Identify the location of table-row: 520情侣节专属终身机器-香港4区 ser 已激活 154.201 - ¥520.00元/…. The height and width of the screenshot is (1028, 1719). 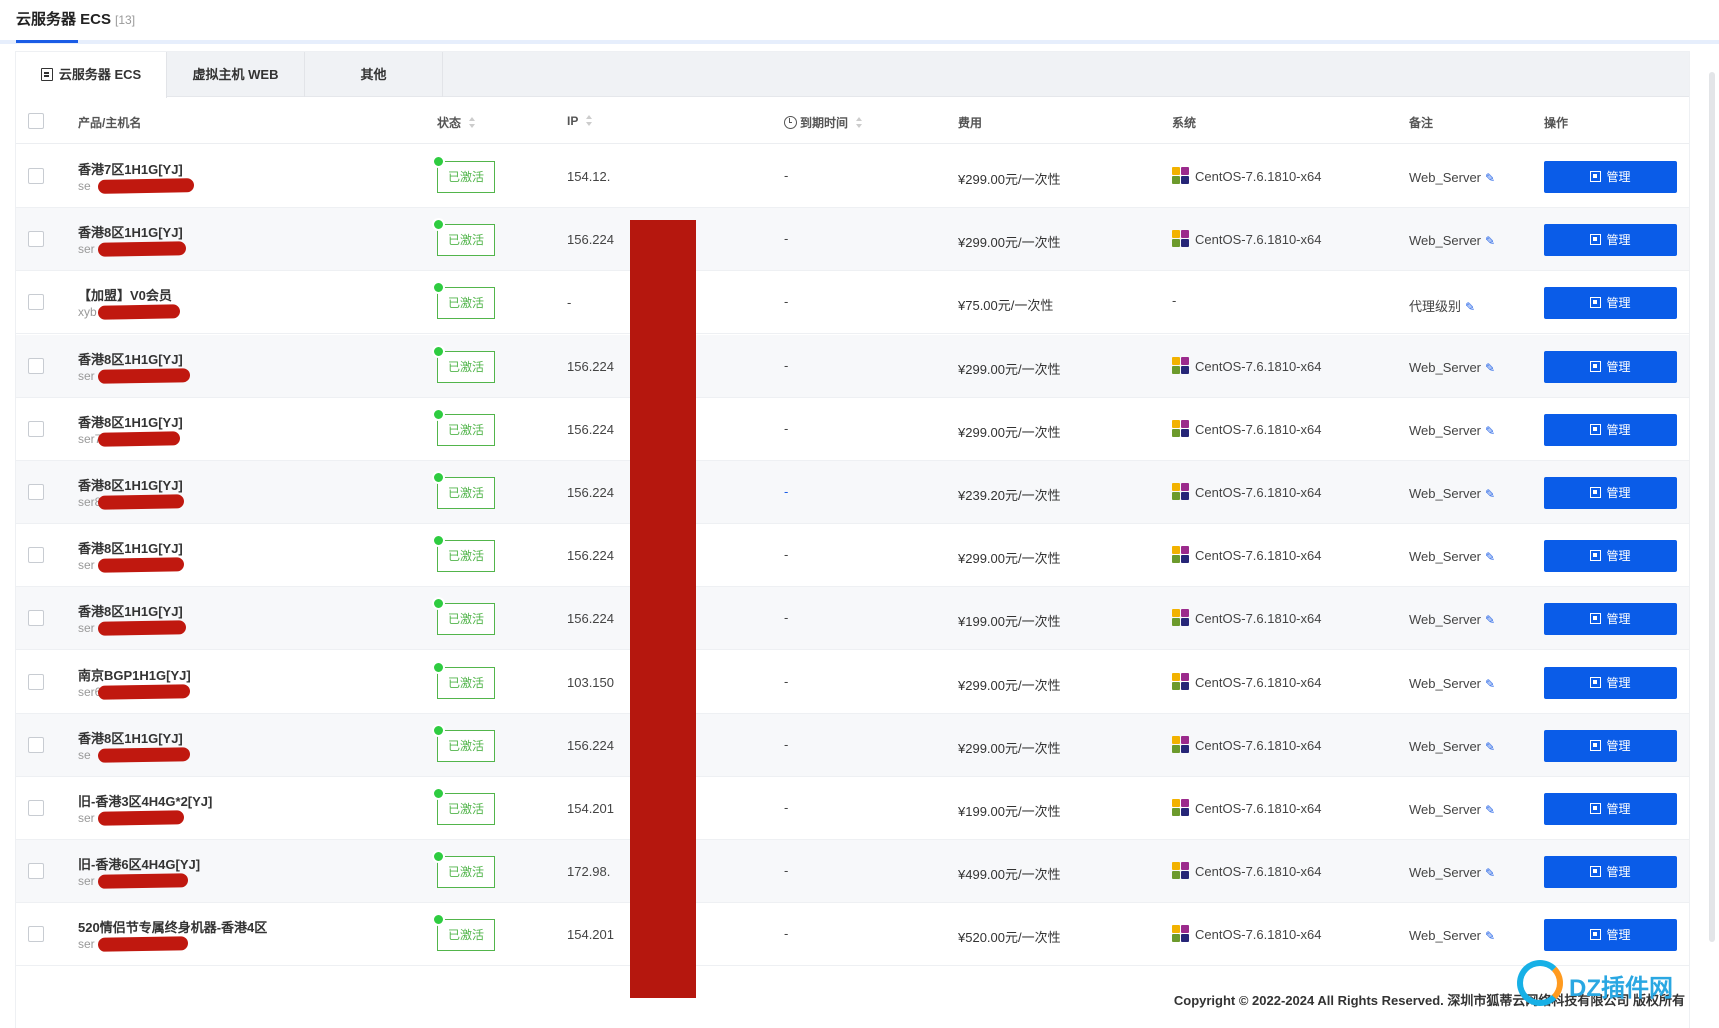
(852, 935).